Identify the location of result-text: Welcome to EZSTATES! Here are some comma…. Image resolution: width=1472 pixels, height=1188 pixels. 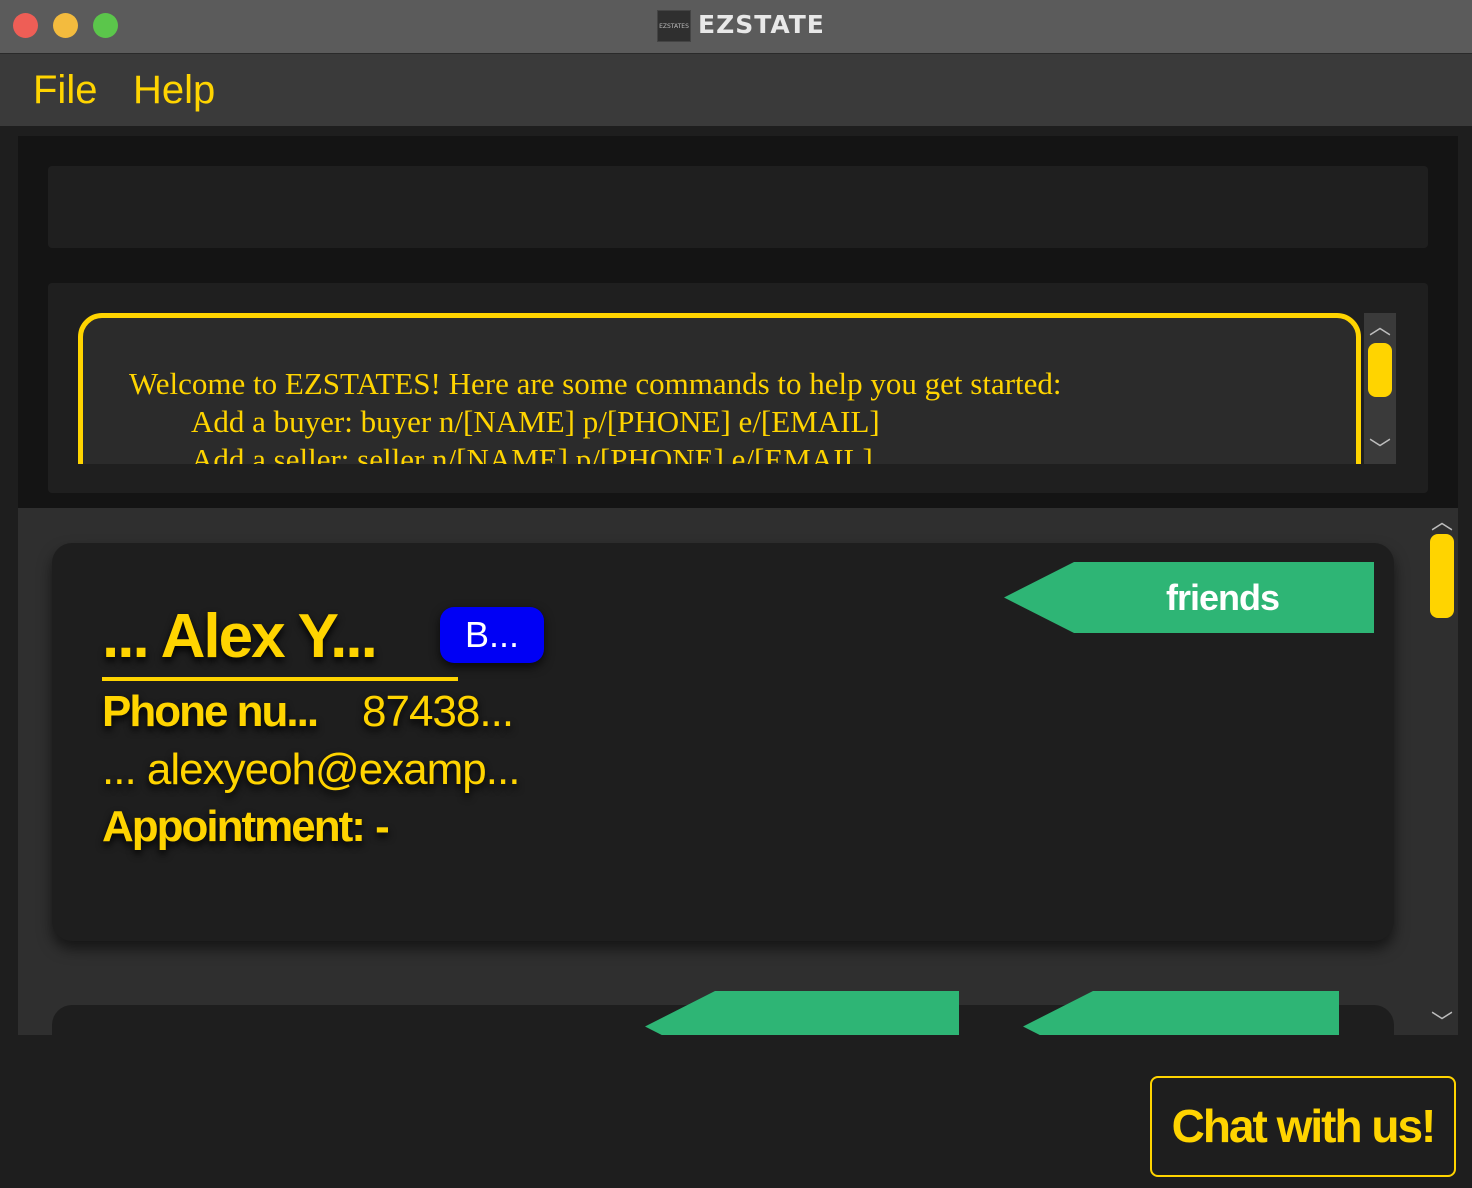
(595, 415).